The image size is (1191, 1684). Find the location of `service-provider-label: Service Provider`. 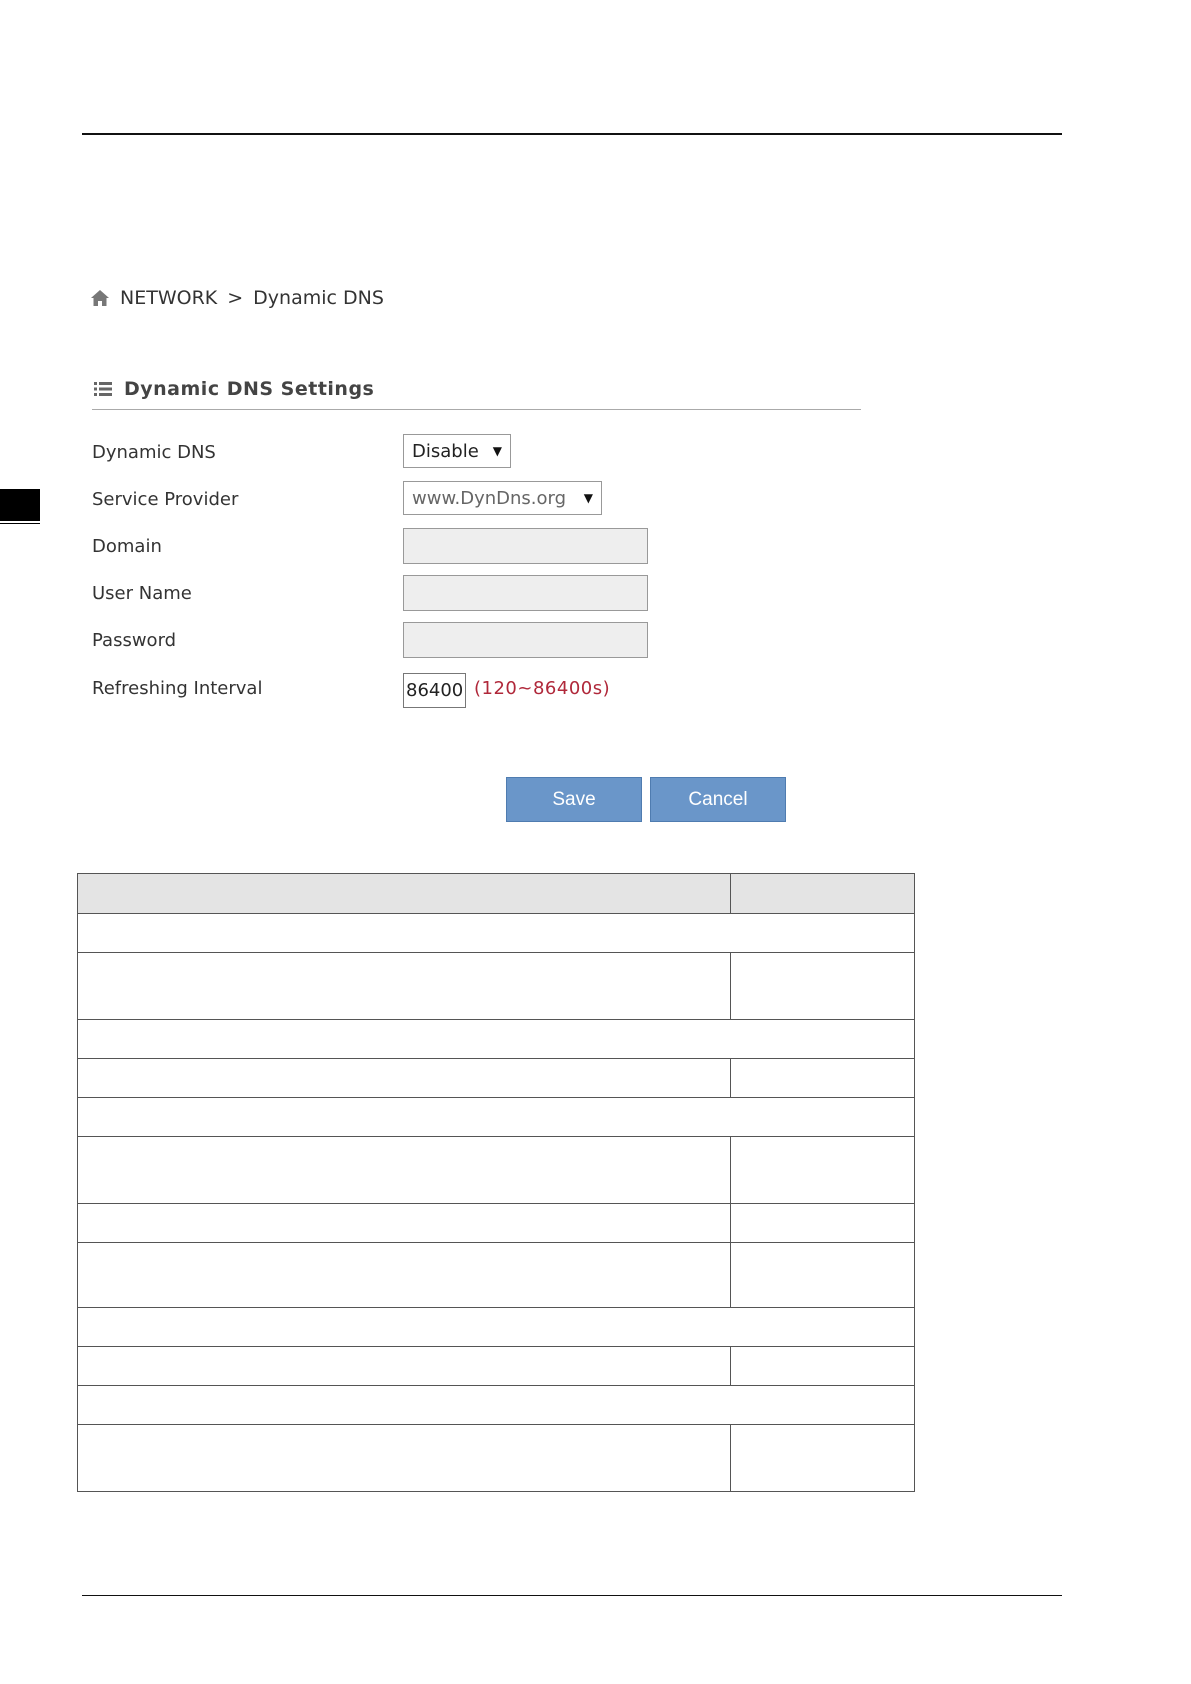

service-provider-label: Service Provider is located at coordinates (165, 499).